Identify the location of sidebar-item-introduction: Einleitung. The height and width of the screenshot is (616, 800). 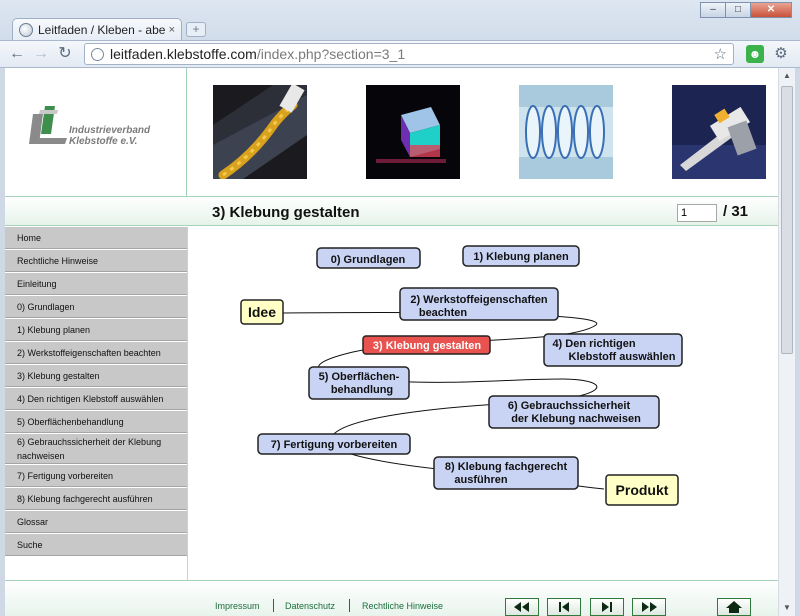
(96, 284).